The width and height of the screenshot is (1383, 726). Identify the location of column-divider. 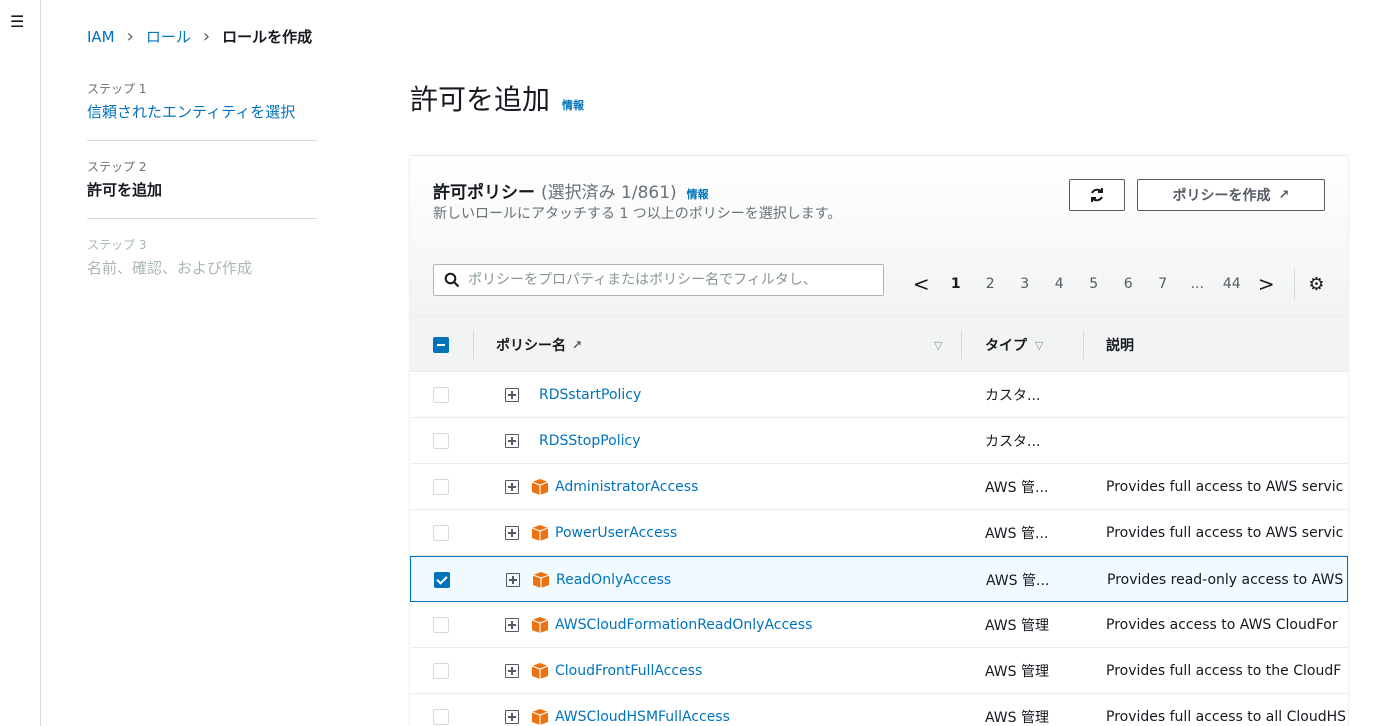
(473, 345).